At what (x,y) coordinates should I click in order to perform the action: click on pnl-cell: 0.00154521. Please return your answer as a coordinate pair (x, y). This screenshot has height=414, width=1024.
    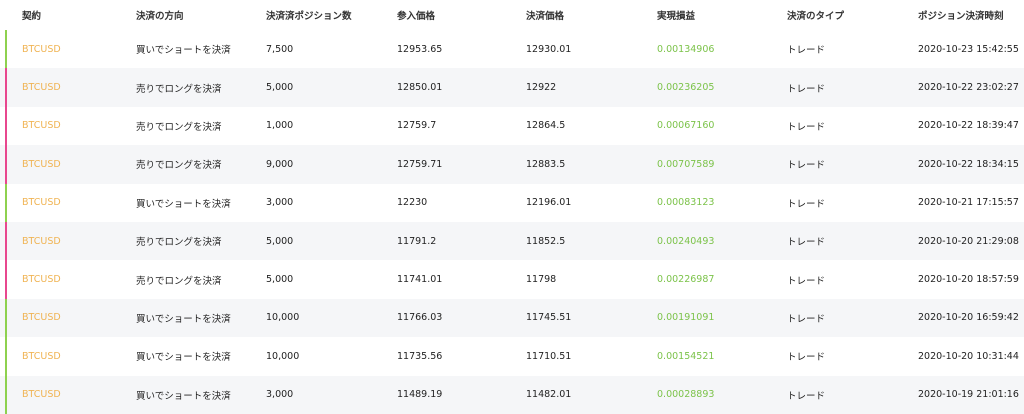
    Looking at the image, I should click on (686, 356).